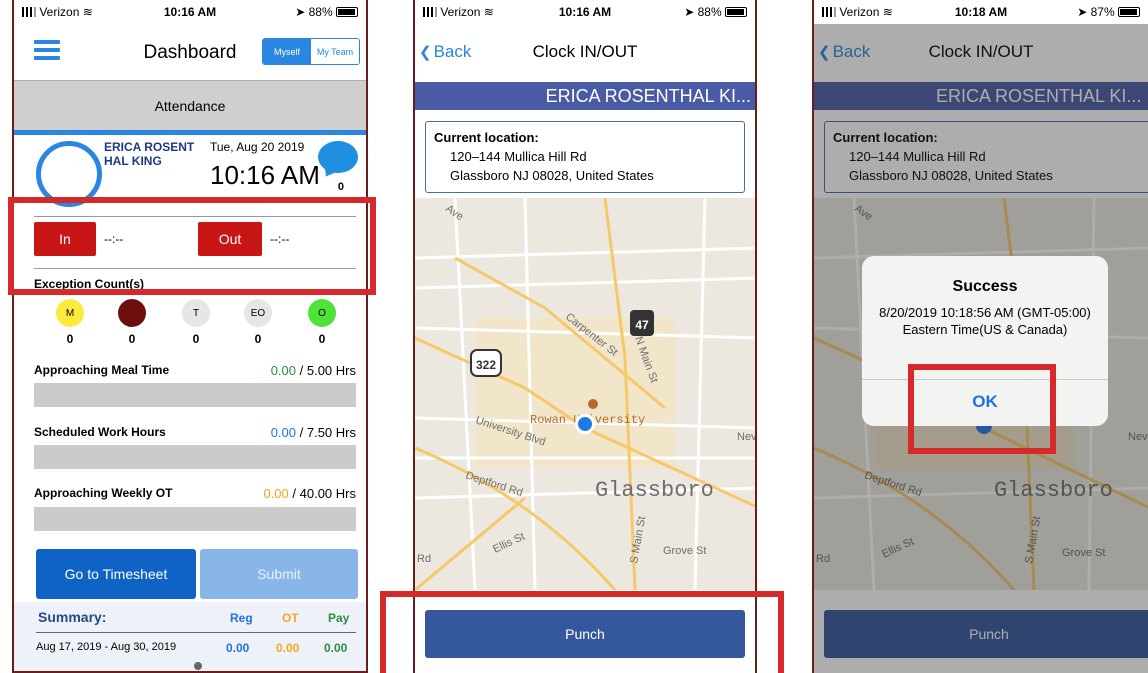 The height and width of the screenshot is (673, 1148). What do you see at coordinates (552, 175) in the screenshot?
I see `address-line-2: Glassboro NJ 08028, United States` at bounding box center [552, 175].